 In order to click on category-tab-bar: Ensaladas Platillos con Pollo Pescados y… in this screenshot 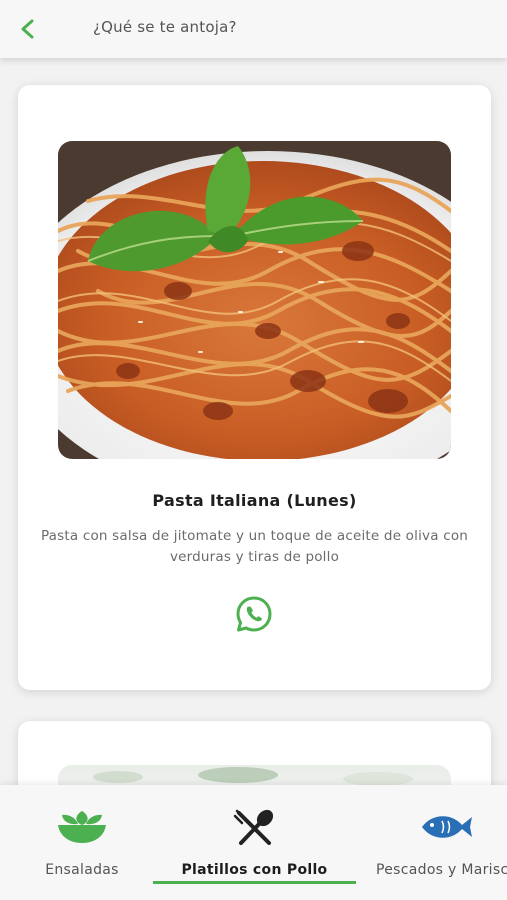, I will do `click(253, 842)`.